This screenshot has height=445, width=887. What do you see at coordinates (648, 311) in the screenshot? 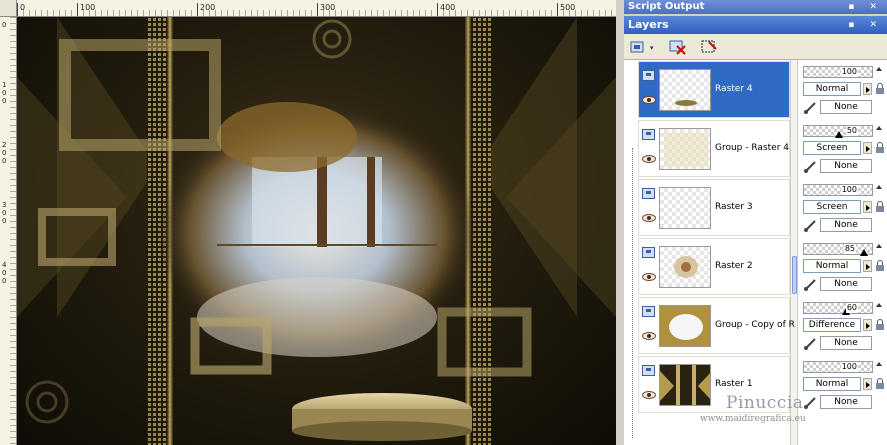
I see `group-layer-icon` at bounding box center [648, 311].